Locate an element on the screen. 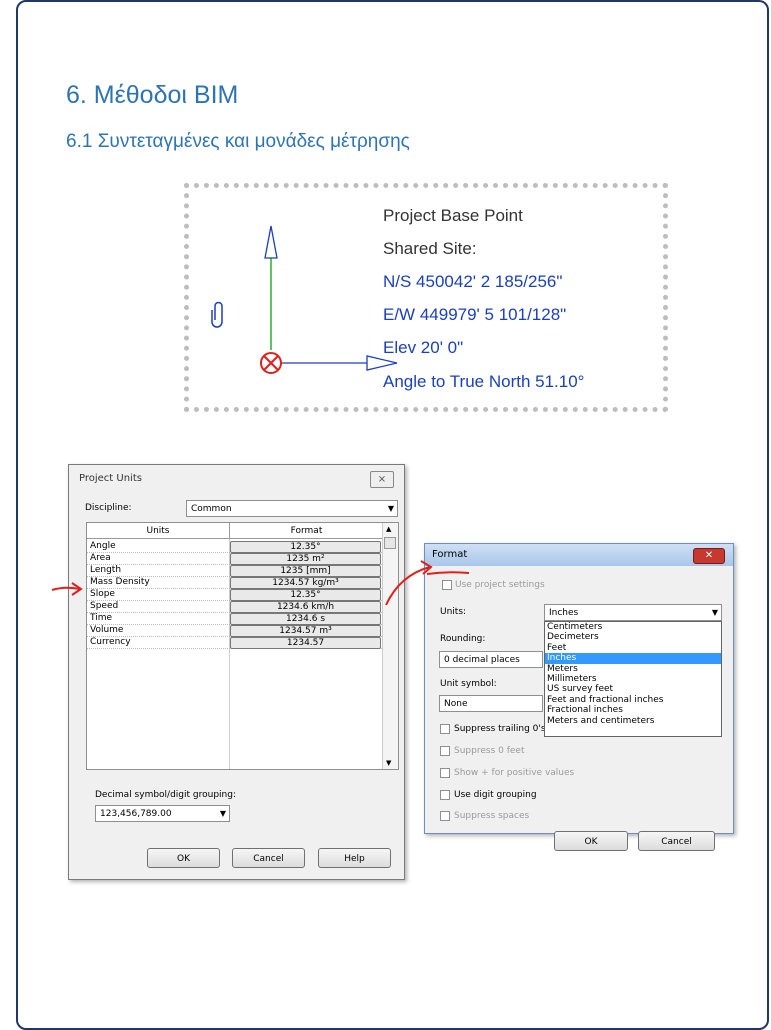 Image resolution: width=771 pixels, height=1030 pixels. dropdown-option: Decimeters is located at coordinates (633, 637).